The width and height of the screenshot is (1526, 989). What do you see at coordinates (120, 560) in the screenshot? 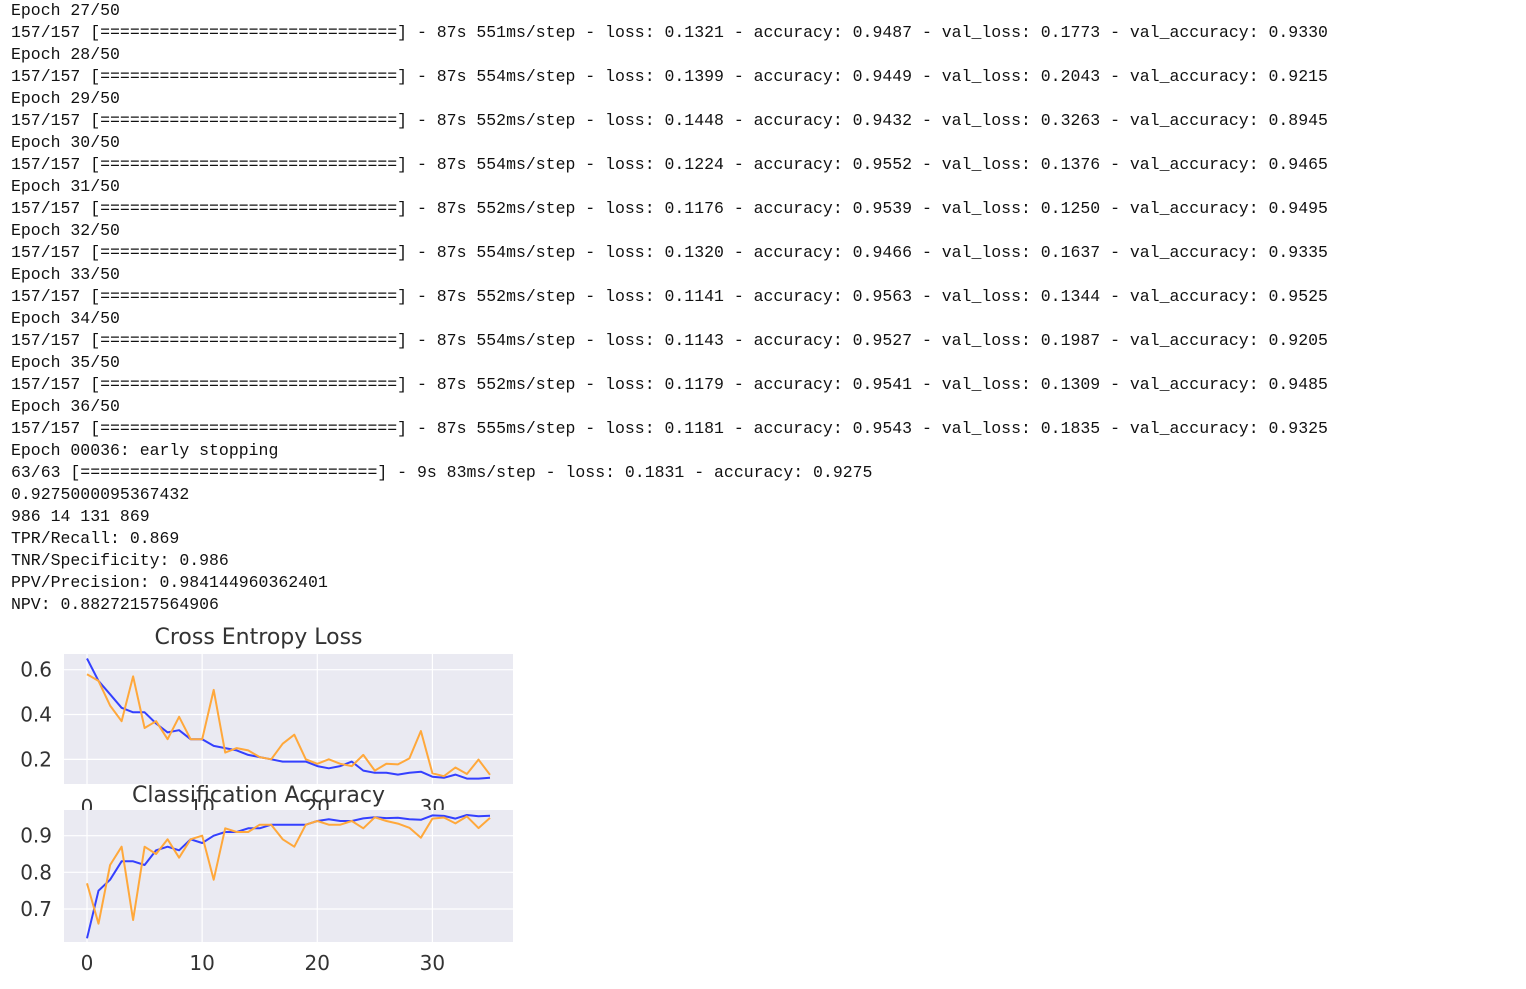
I see `output-line: TNR/Specificity: 0.986` at bounding box center [120, 560].